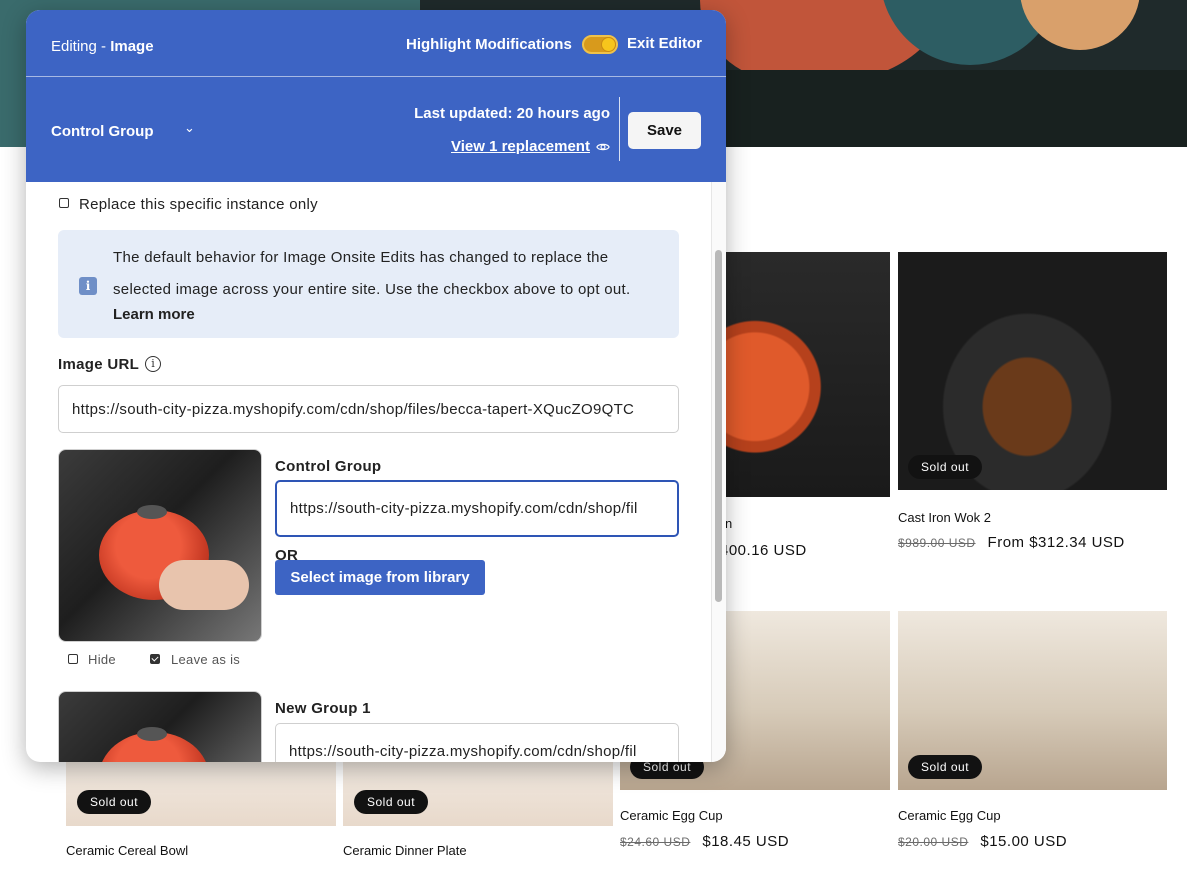 This screenshot has height=870, width=1187. What do you see at coordinates (664, 43) in the screenshot?
I see `exit-editor-button: Exit Editor` at bounding box center [664, 43].